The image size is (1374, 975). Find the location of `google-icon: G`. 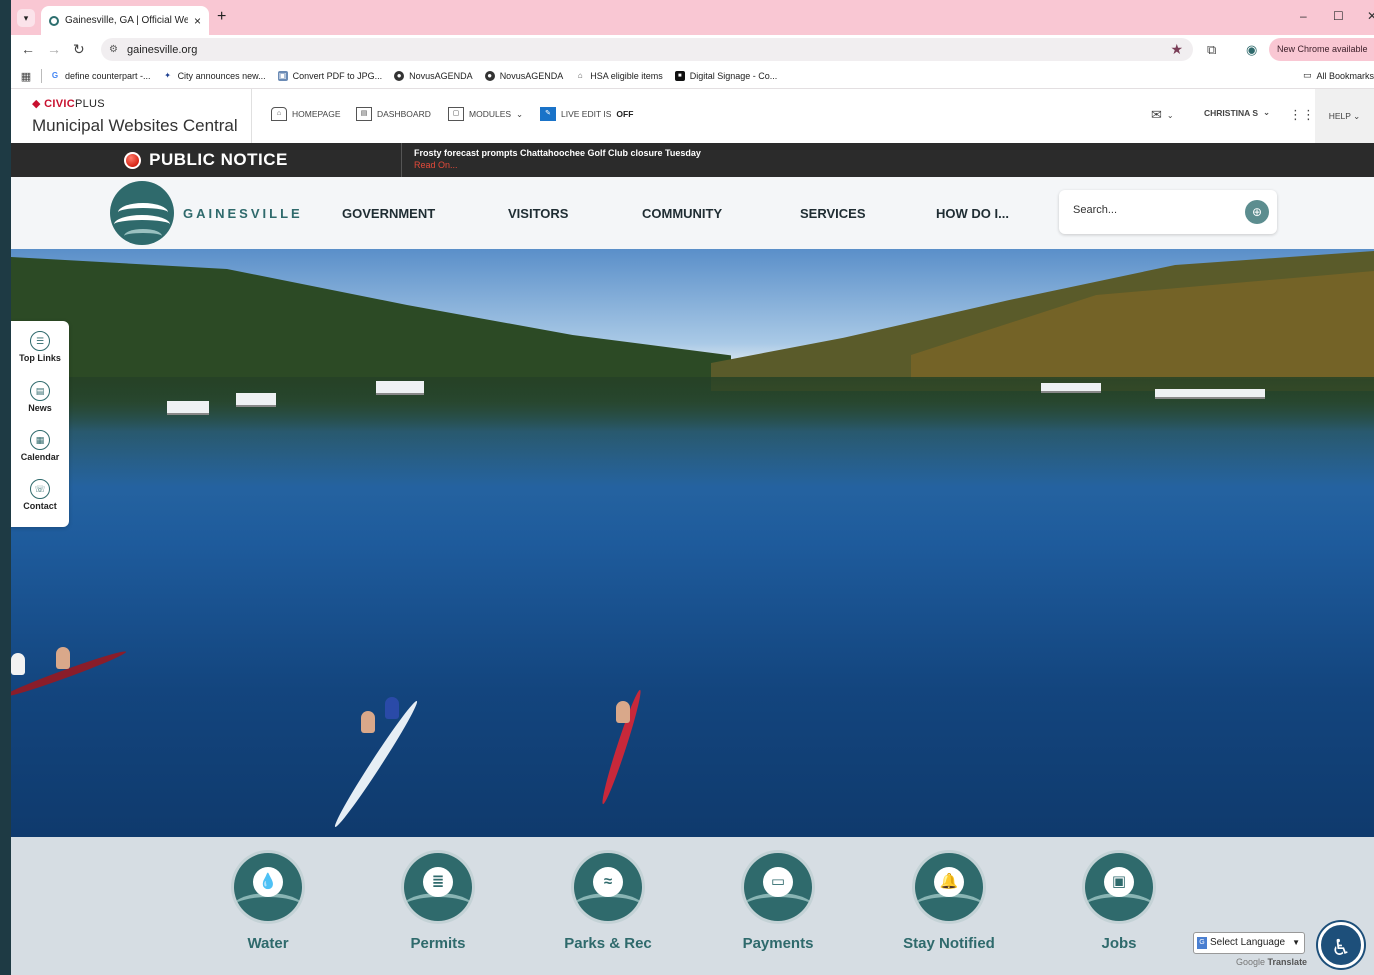

google-icon: G is located at coordinates (55, 75).